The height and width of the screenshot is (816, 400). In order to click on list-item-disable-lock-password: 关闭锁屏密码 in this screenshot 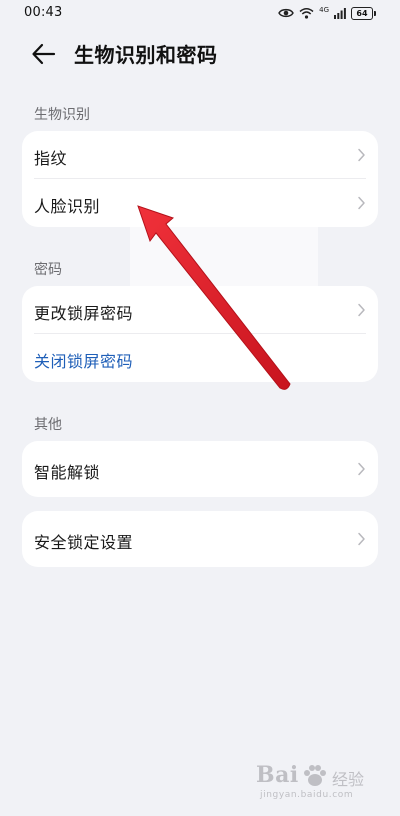, I will do `click(200, 358)`.